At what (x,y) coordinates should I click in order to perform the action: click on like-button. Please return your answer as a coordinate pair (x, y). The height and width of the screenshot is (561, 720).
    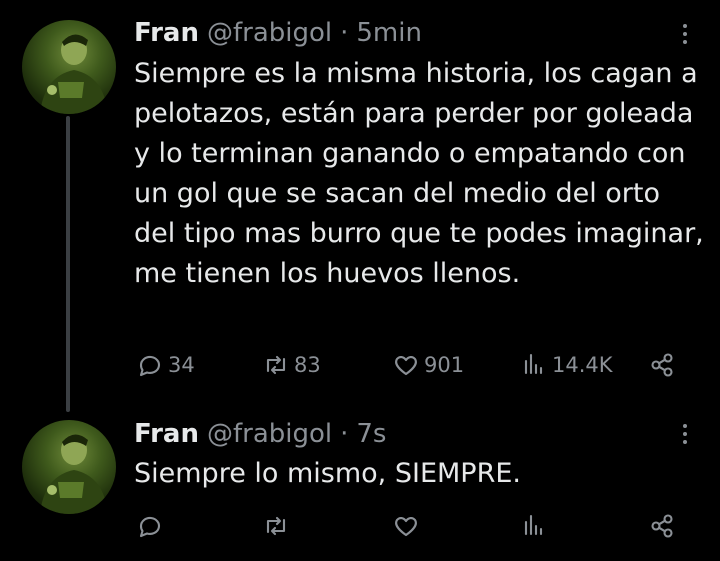
    Looking at the image, I should click on (406, 526).